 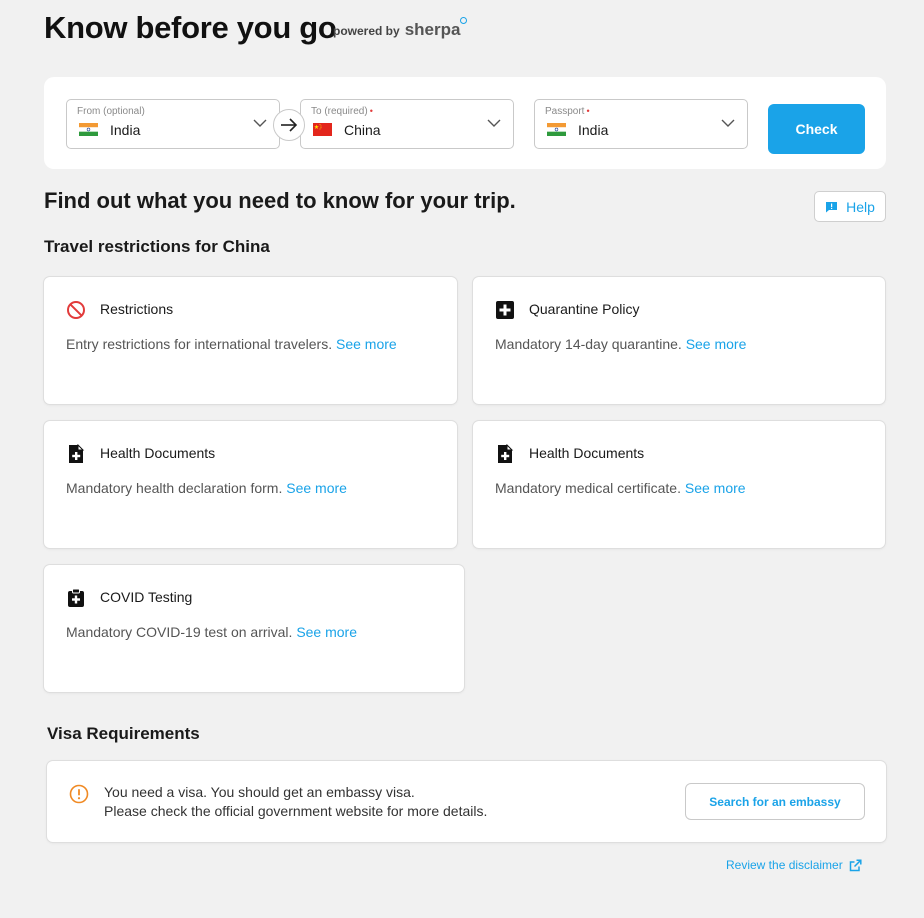 I want to click on to-select: To (required) • China, so click(x=407, y=124).